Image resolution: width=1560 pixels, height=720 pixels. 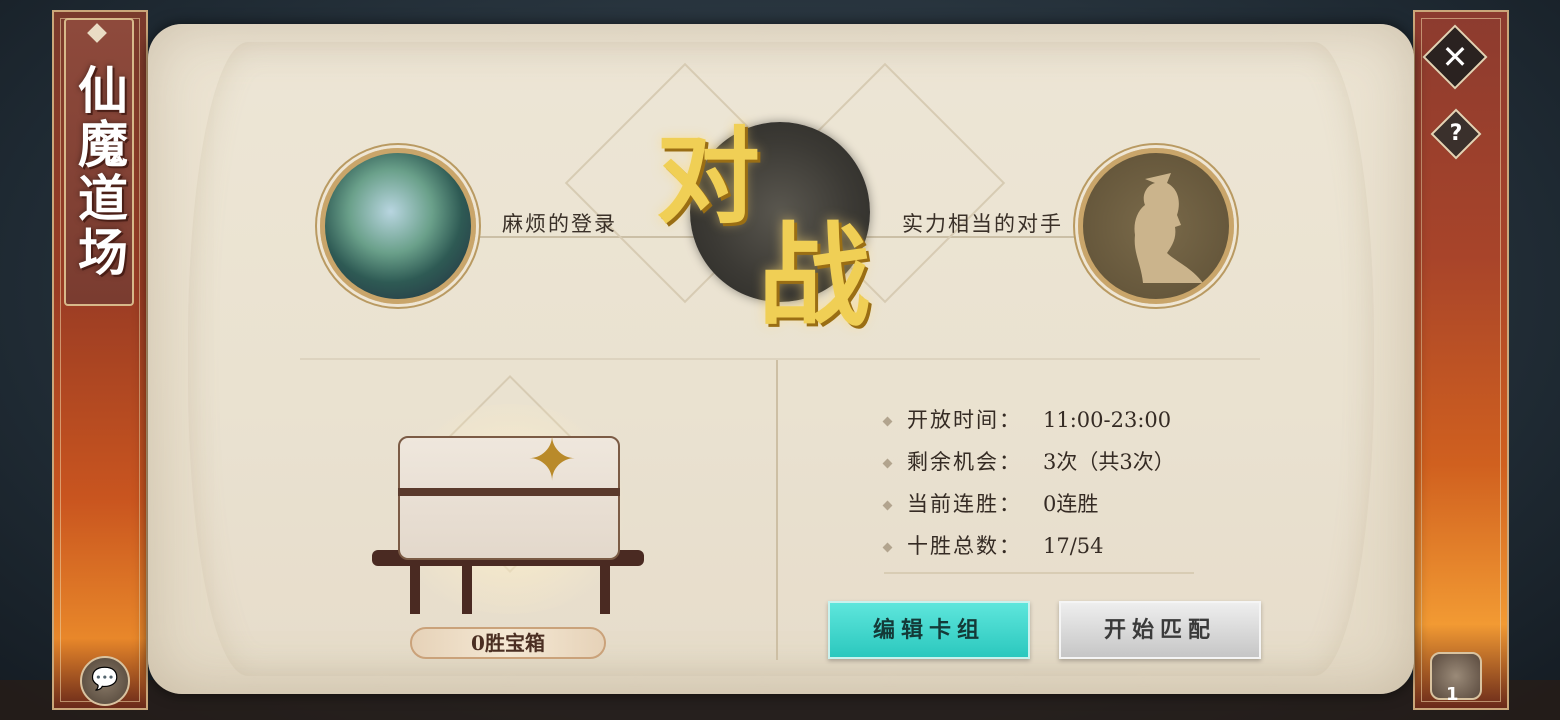 What do you see at coordinates (1027, 419) in the screenshot?
I see `info-row-open-time: 开放时间： 11:00-23:00` at bounding box center [1027, 419].